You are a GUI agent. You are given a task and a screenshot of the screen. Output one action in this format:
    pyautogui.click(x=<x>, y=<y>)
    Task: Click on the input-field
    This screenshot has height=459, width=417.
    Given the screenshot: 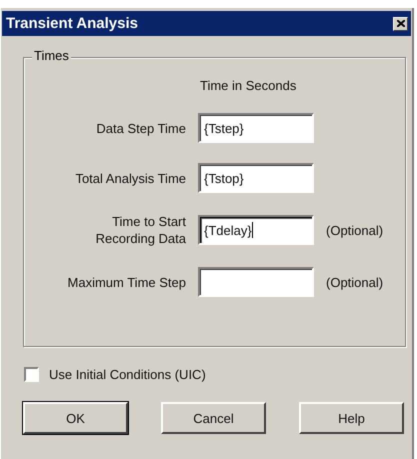 What is the action you would take?
    pyautogui.click(x=256, y=282)
    